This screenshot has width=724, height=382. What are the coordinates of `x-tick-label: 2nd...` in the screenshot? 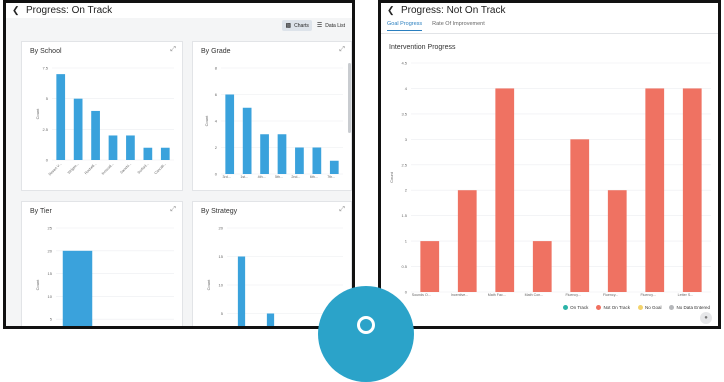 It's located at (295, 177).